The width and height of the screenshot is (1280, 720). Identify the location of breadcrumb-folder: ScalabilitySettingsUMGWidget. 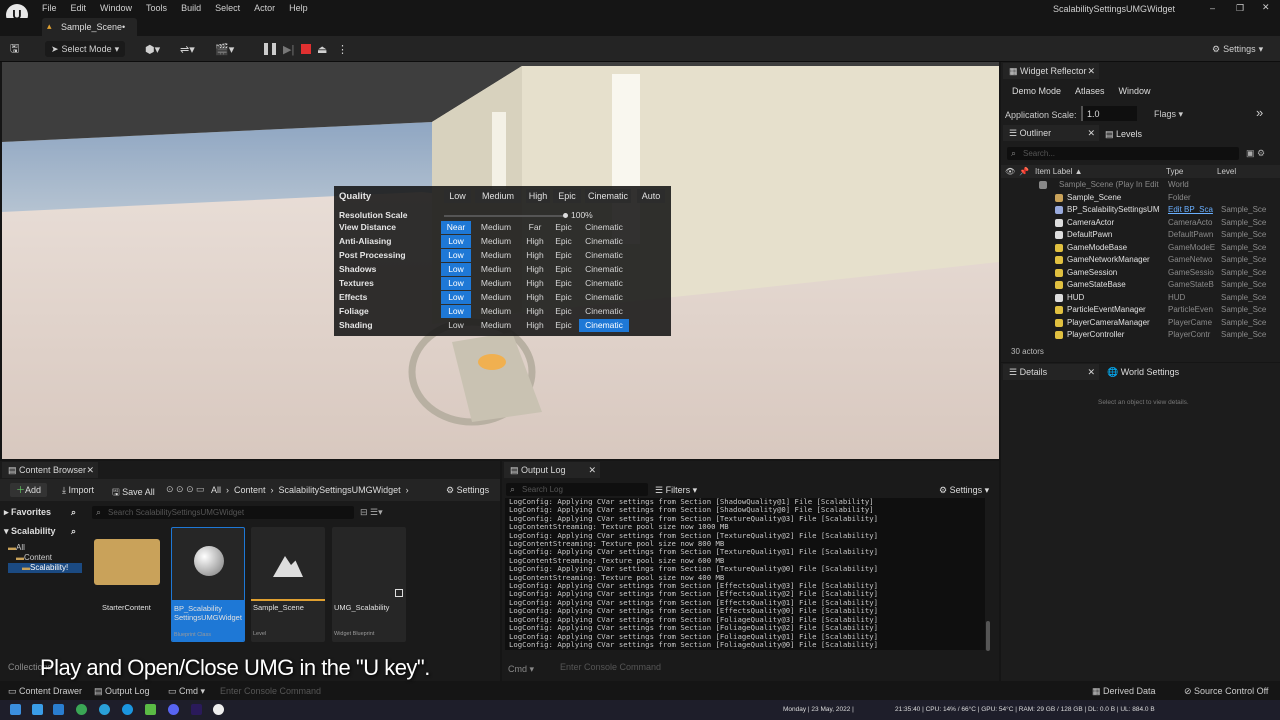
(340, 490).